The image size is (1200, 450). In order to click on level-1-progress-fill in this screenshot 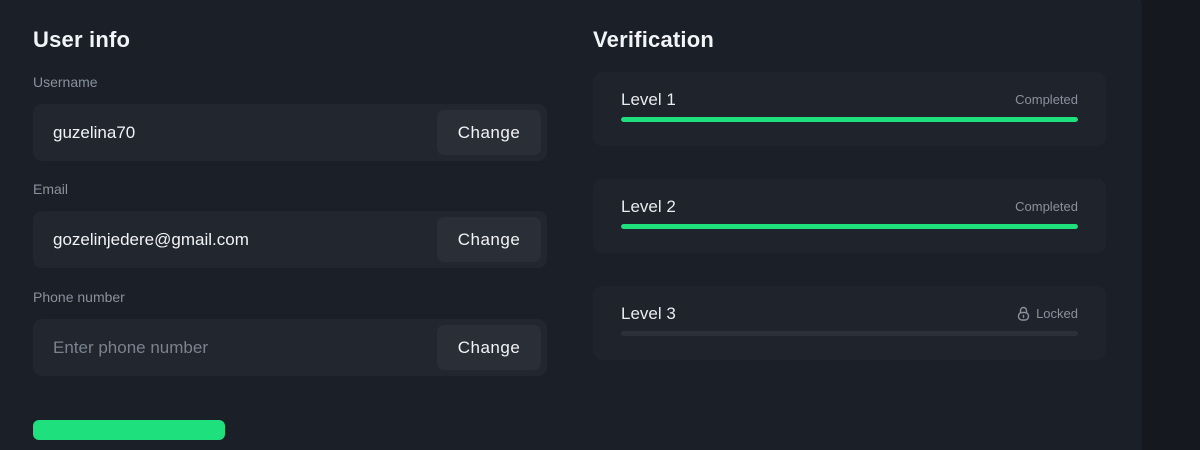, I will do `click(849, 119)`.